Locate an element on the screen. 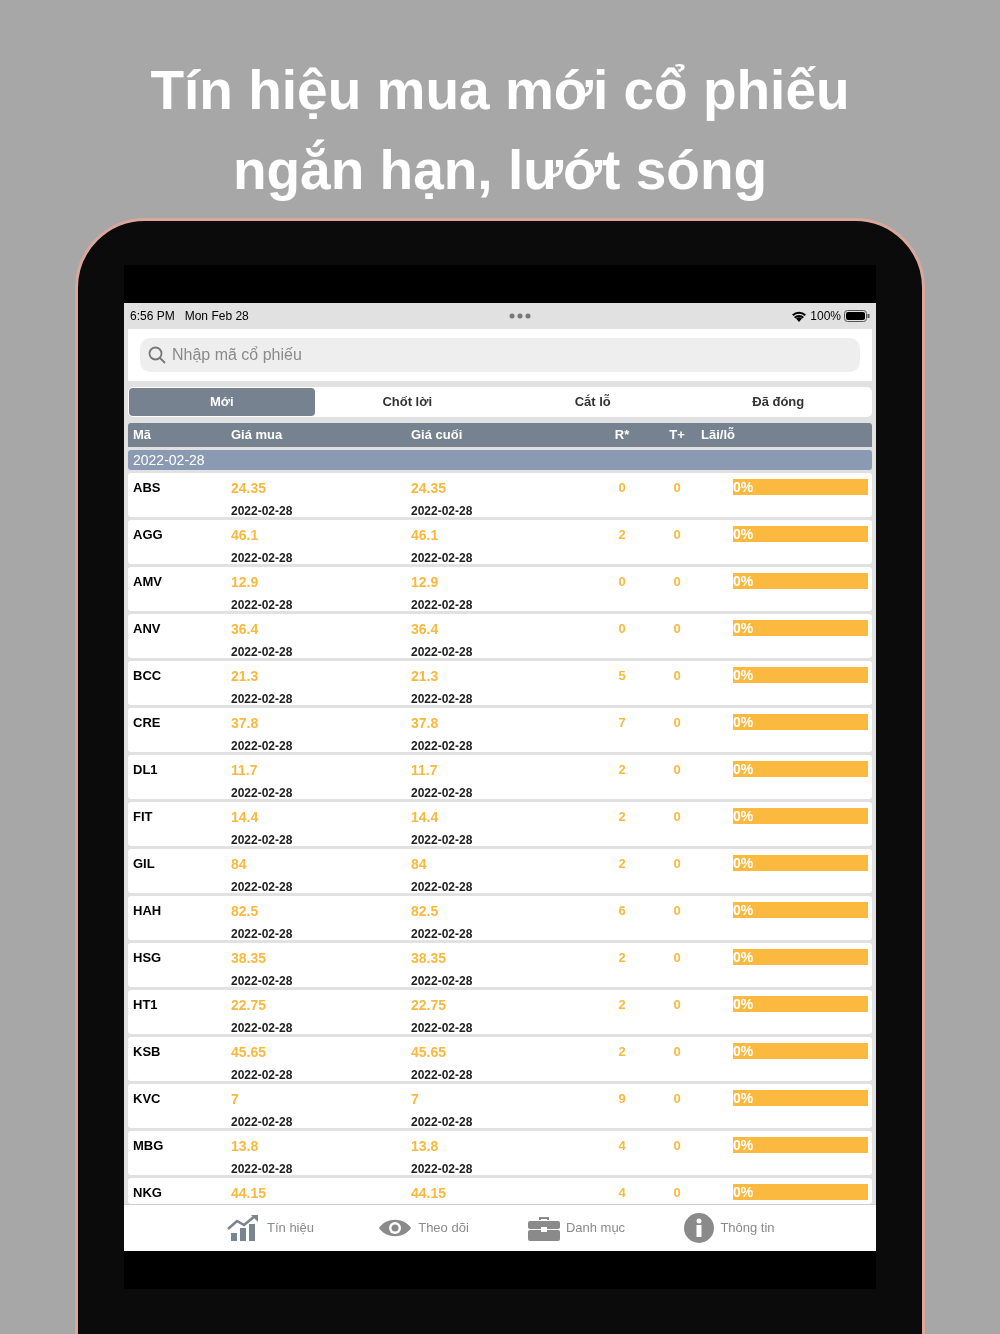 This screenshot has width=1000, height=1334. last-price: 21.3 is located at coordinates (425, 676).